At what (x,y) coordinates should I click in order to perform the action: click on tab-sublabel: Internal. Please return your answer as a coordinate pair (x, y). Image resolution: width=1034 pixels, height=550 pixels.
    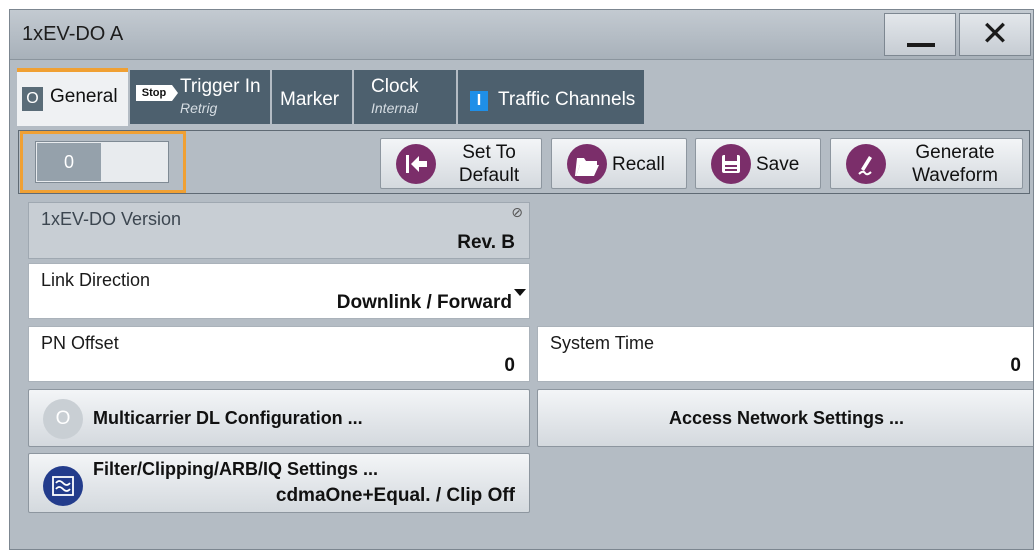
    Looking at the image, I should click on (394, 108).